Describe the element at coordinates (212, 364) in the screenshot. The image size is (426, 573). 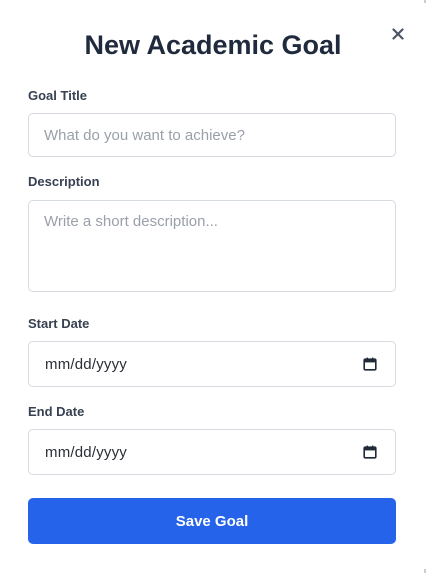
I see `start-date-input: mm/dd/yyyy` at that location.